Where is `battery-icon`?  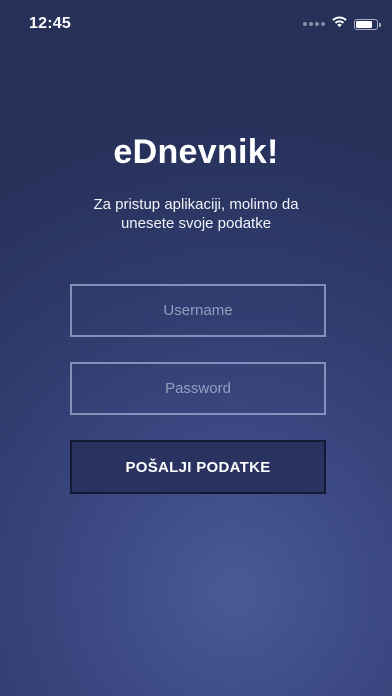
battery-icon is located at coordinates (367, 24).